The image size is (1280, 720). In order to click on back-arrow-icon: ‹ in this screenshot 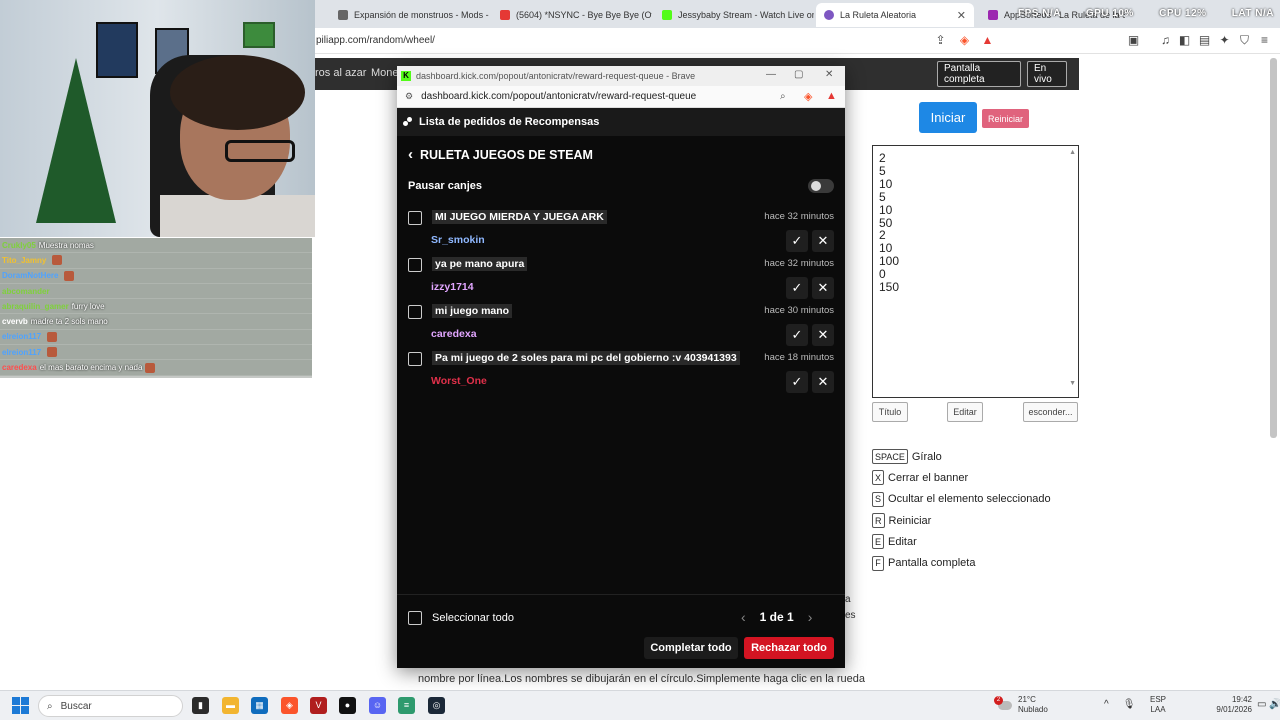, I will do `click(410, 154)`.